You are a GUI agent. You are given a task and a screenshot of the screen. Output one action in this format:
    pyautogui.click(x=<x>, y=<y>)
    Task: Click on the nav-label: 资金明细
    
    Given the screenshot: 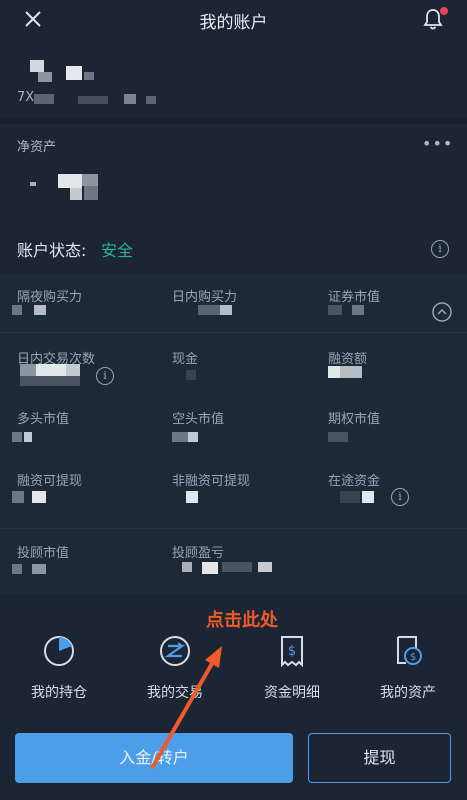 What is the action you would take?
    pyautogui.click(x=292, y=693)
    